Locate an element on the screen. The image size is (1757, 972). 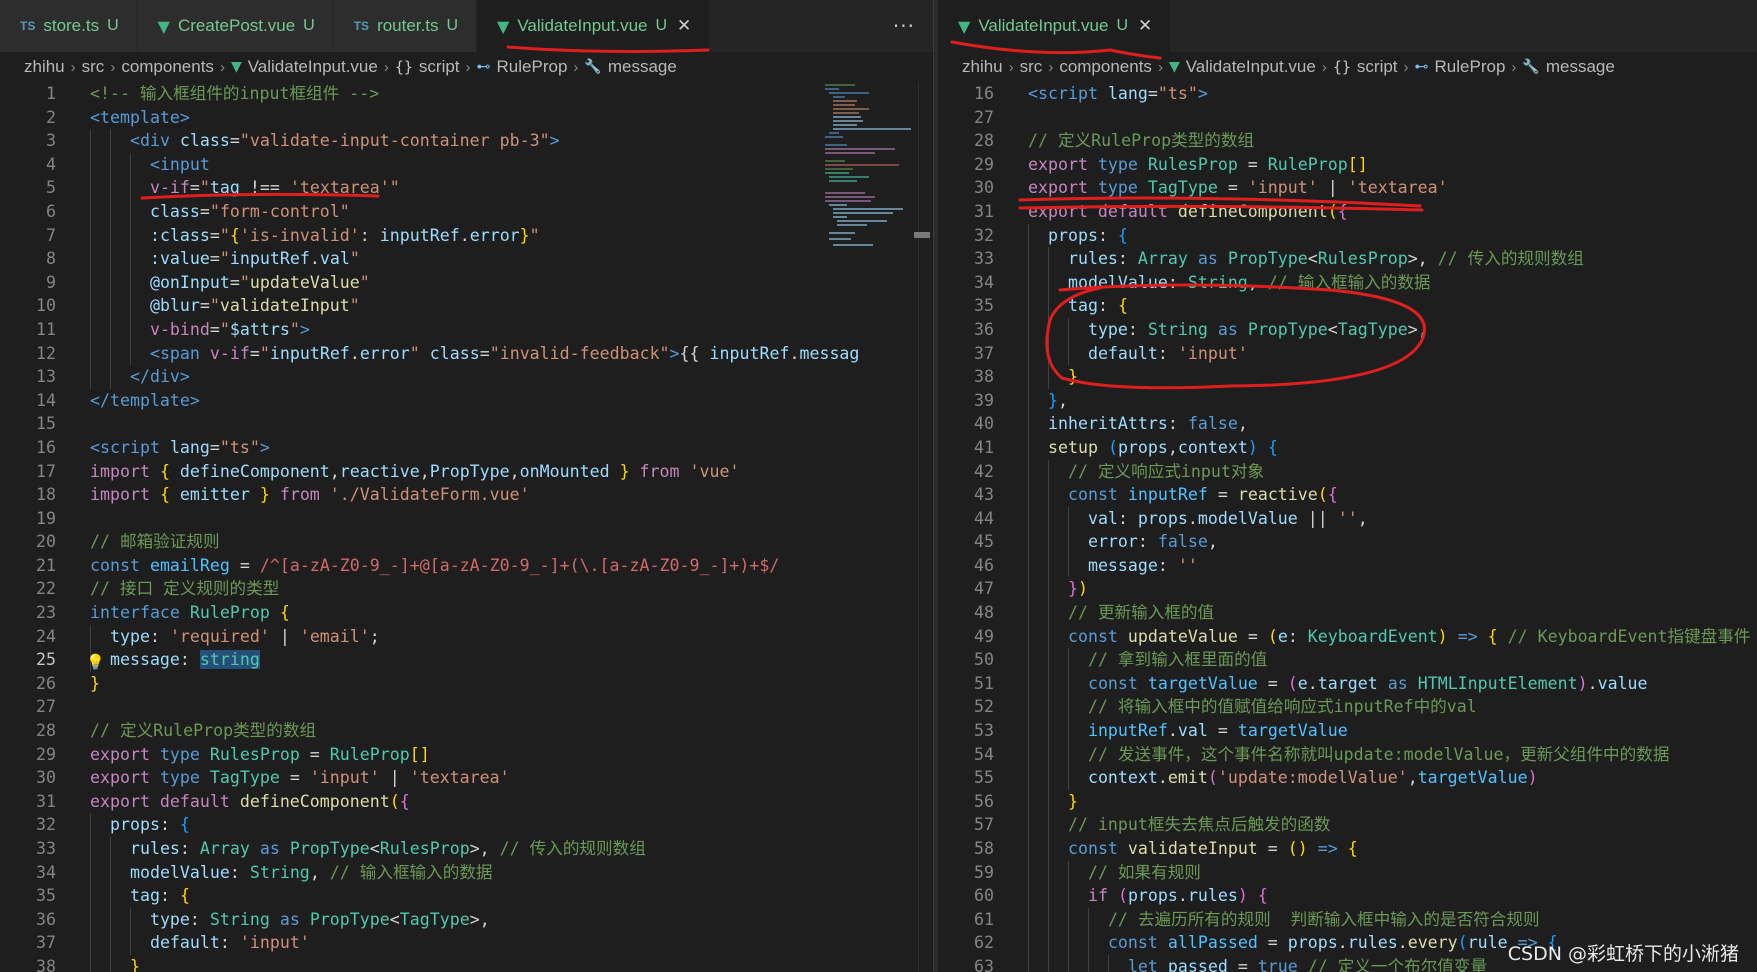
code-line: 41 setup (props,context) { is located at coordinates (1347, 447).